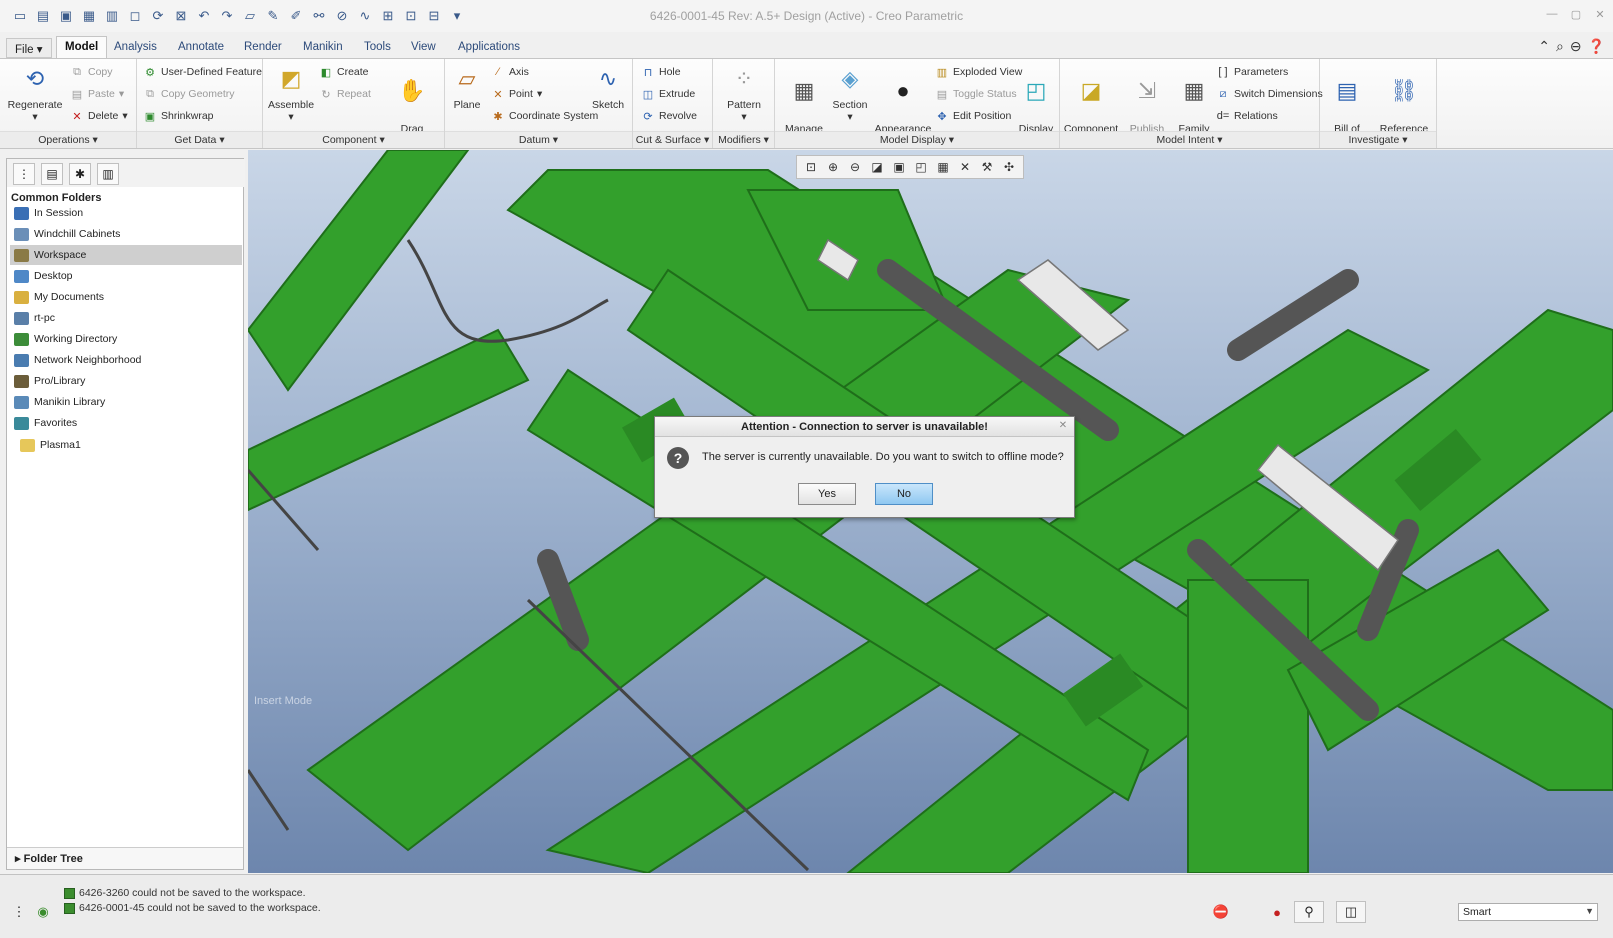 Image resolution: width=1613 pixels, height=938 pixels. What do you see at coordinates (344, 94) in the screenshot?
I see `repeat-button: ↻ Repeat` at bounding box center [344, 94].